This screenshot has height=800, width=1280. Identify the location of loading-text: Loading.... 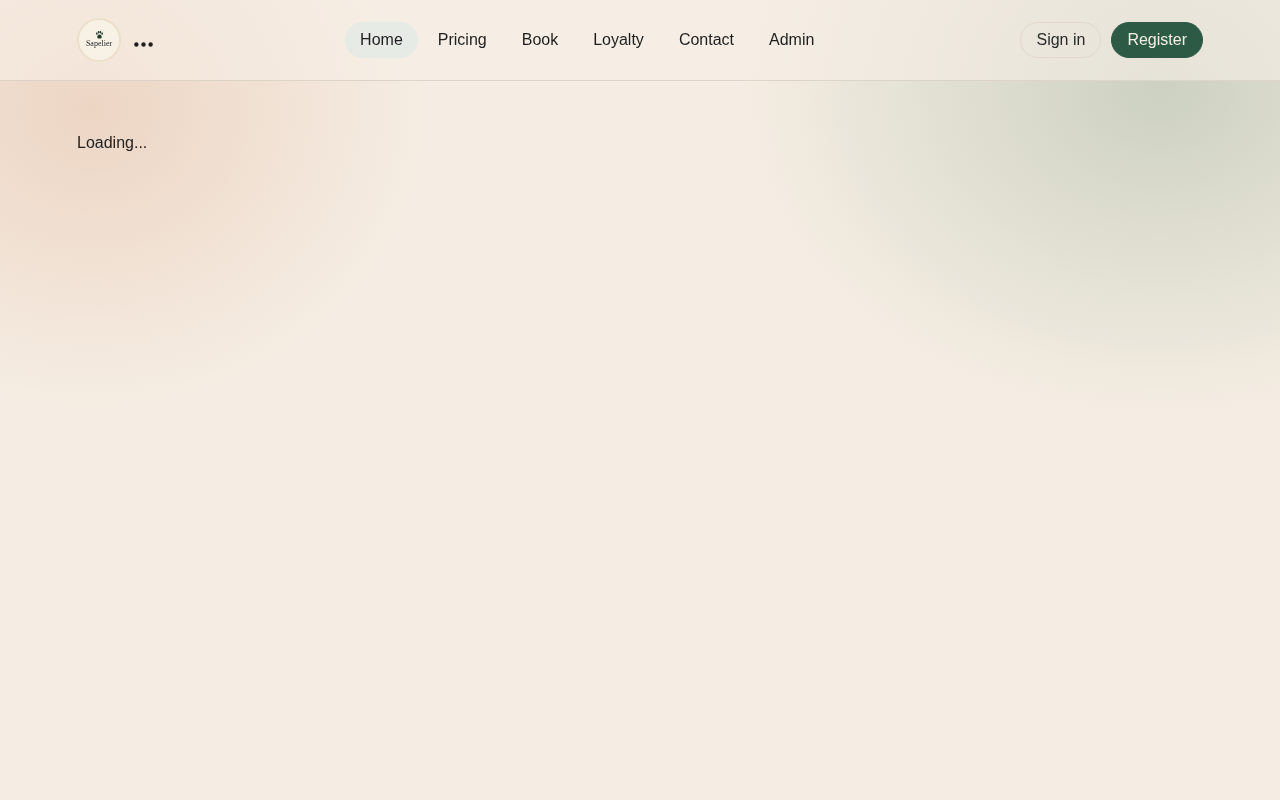
(112, 143).